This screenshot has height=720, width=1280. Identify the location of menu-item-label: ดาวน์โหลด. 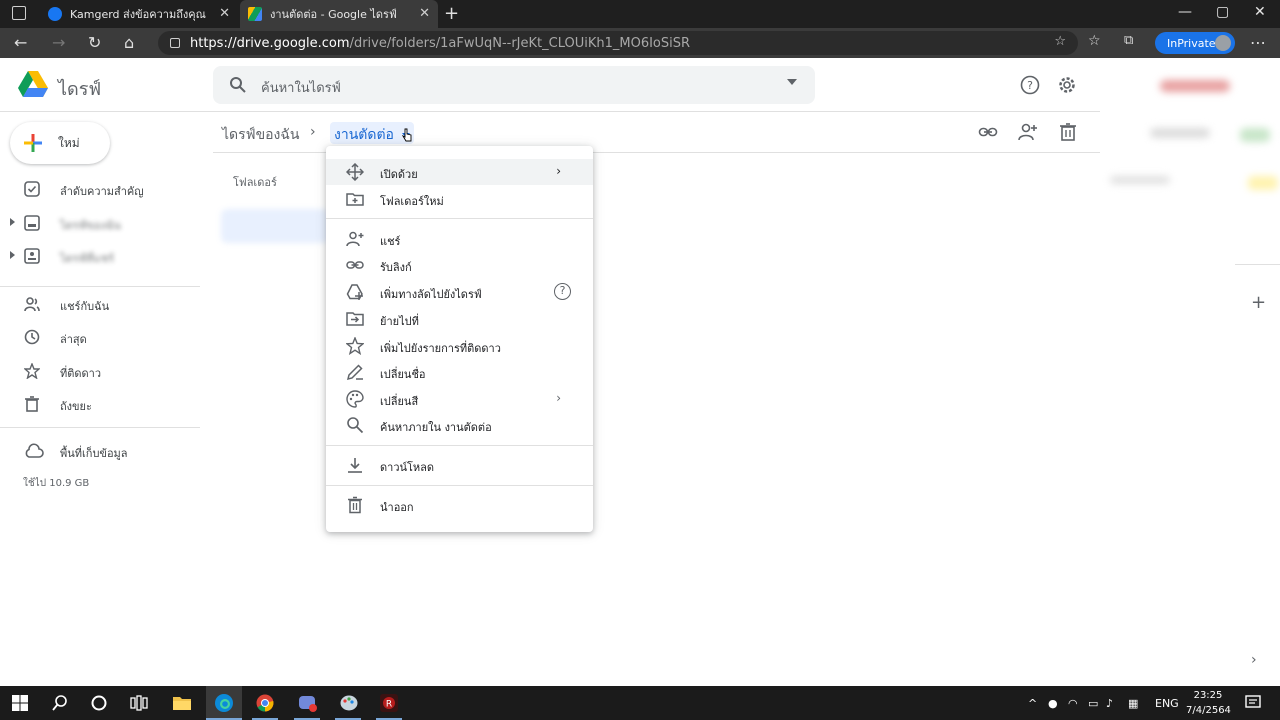
(407, 467).